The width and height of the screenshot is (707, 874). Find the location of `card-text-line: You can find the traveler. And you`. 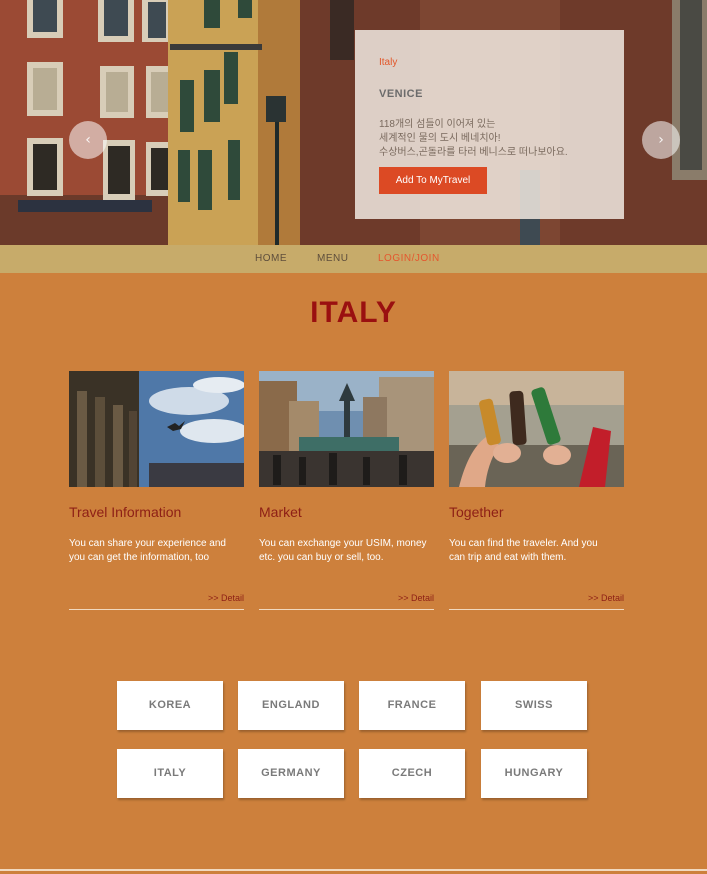

card-text-line: You can find the traveler. And you is located at coordinates (523, 543).